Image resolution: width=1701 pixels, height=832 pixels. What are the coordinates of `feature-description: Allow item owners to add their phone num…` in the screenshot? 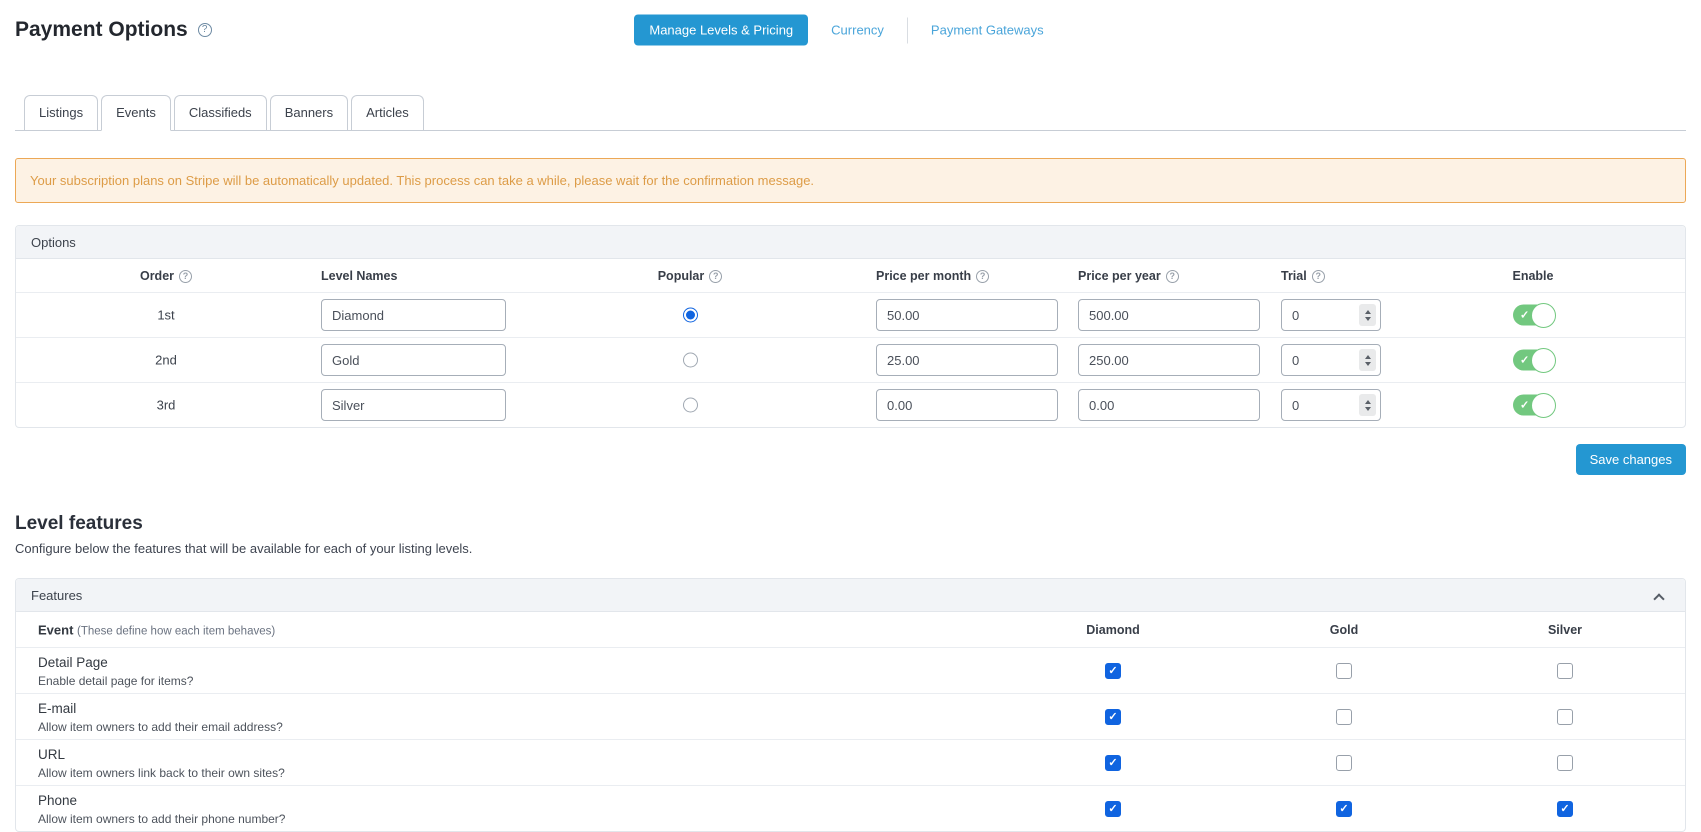 It's located at (162, 819).